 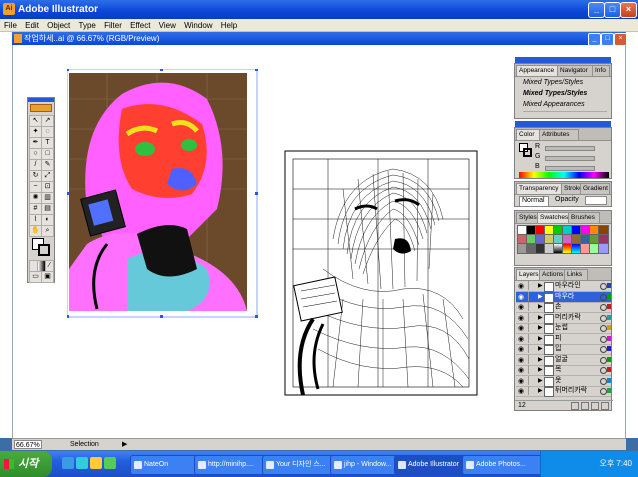 What do you see at coordinates (124, 444) in the screenshot?
I see `status-menu-arrow-icon: ▶` at bounding box center [124, 444].